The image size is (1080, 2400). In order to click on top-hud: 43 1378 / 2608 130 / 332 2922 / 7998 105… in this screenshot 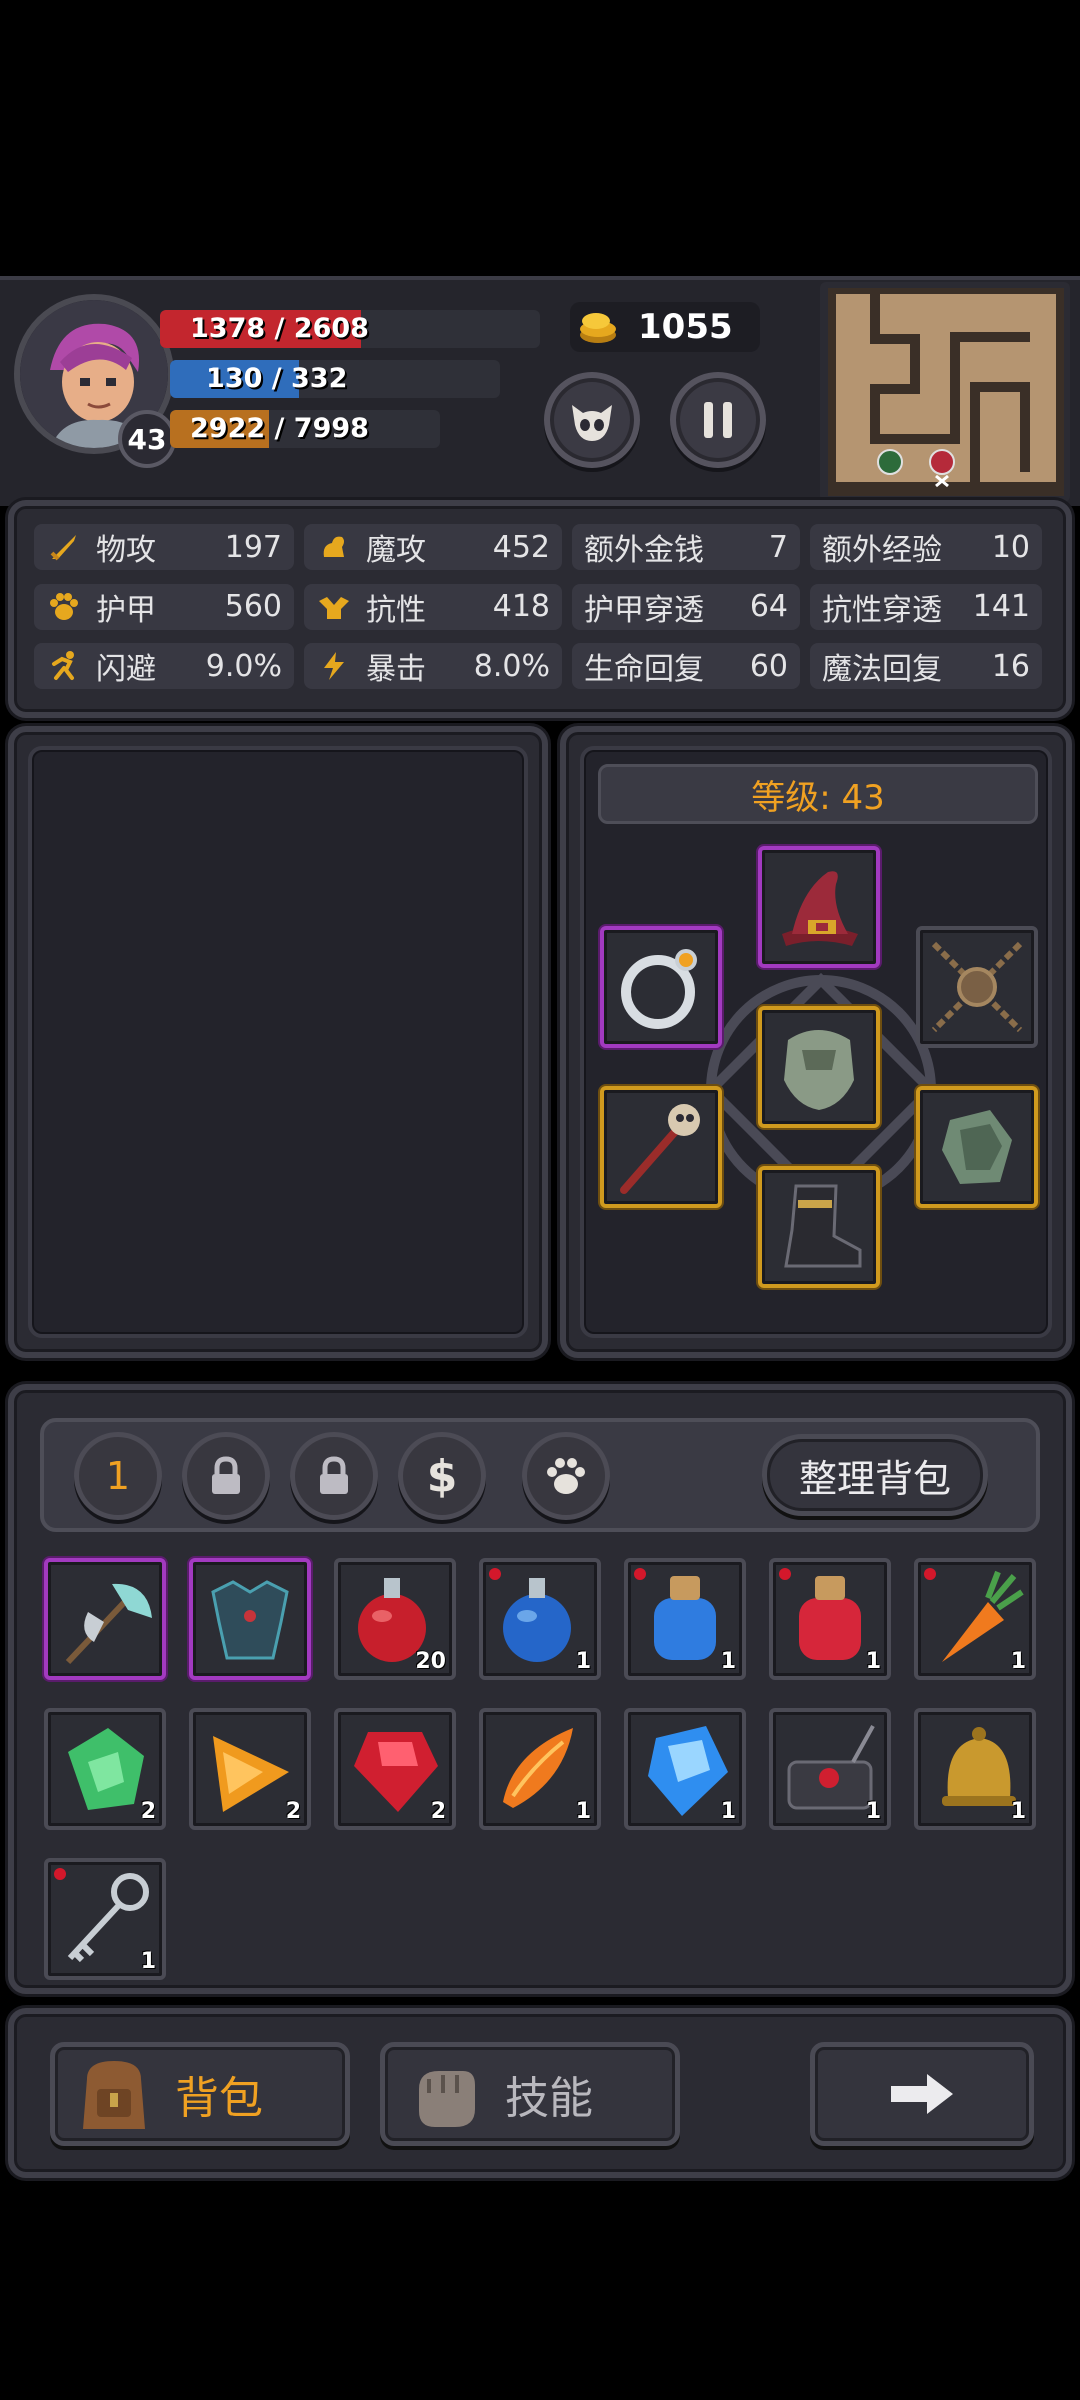, I will do `click(540, 391)`.